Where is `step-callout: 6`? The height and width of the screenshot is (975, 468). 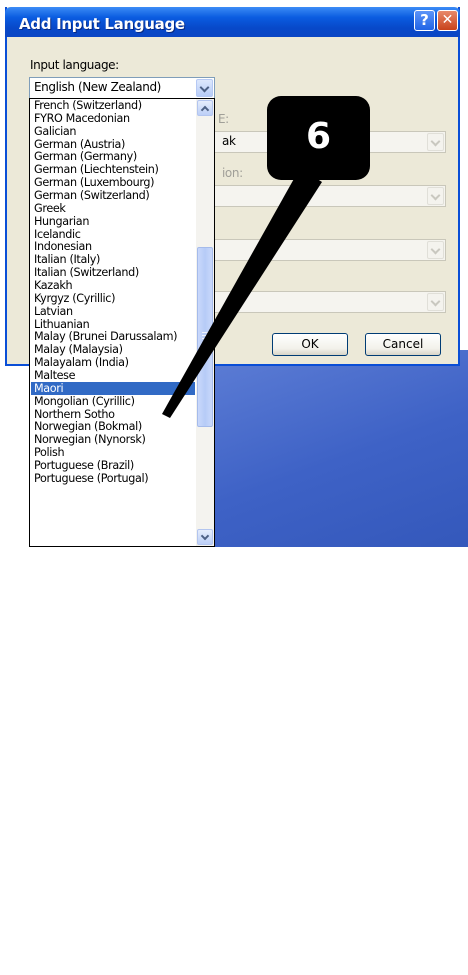 step-callout: 6 is located at coordinates (318, 138).